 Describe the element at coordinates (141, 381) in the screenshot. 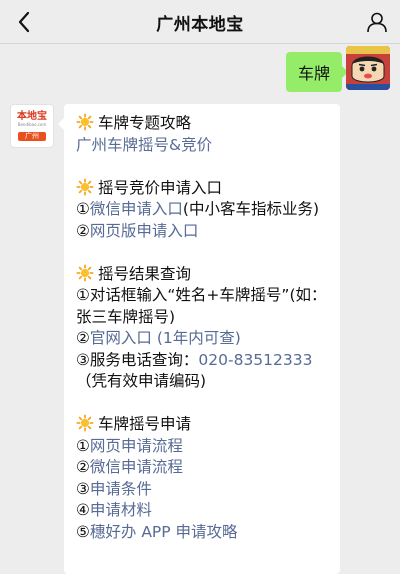

I see `message-text: （凭有效申请编码)` at that location.